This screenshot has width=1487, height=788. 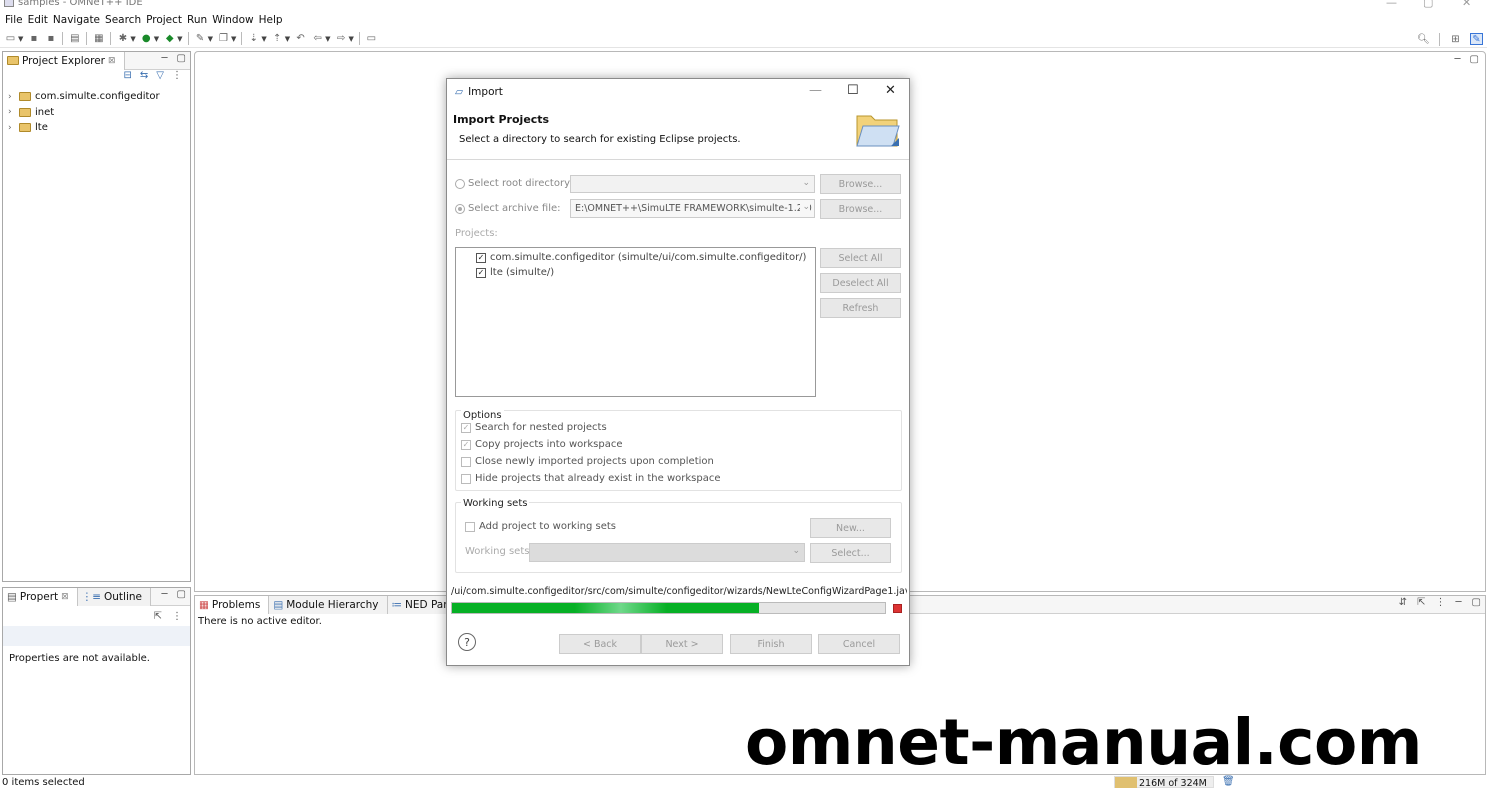 I want to click on tab-problems: ▦ Problems, so click(x=232, y=604).